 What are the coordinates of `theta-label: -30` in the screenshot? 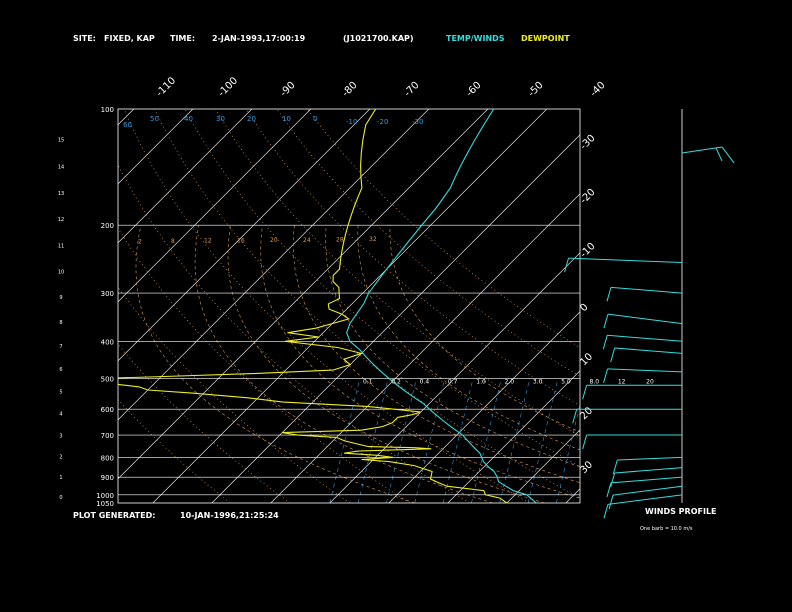 It's located at (417, 122).